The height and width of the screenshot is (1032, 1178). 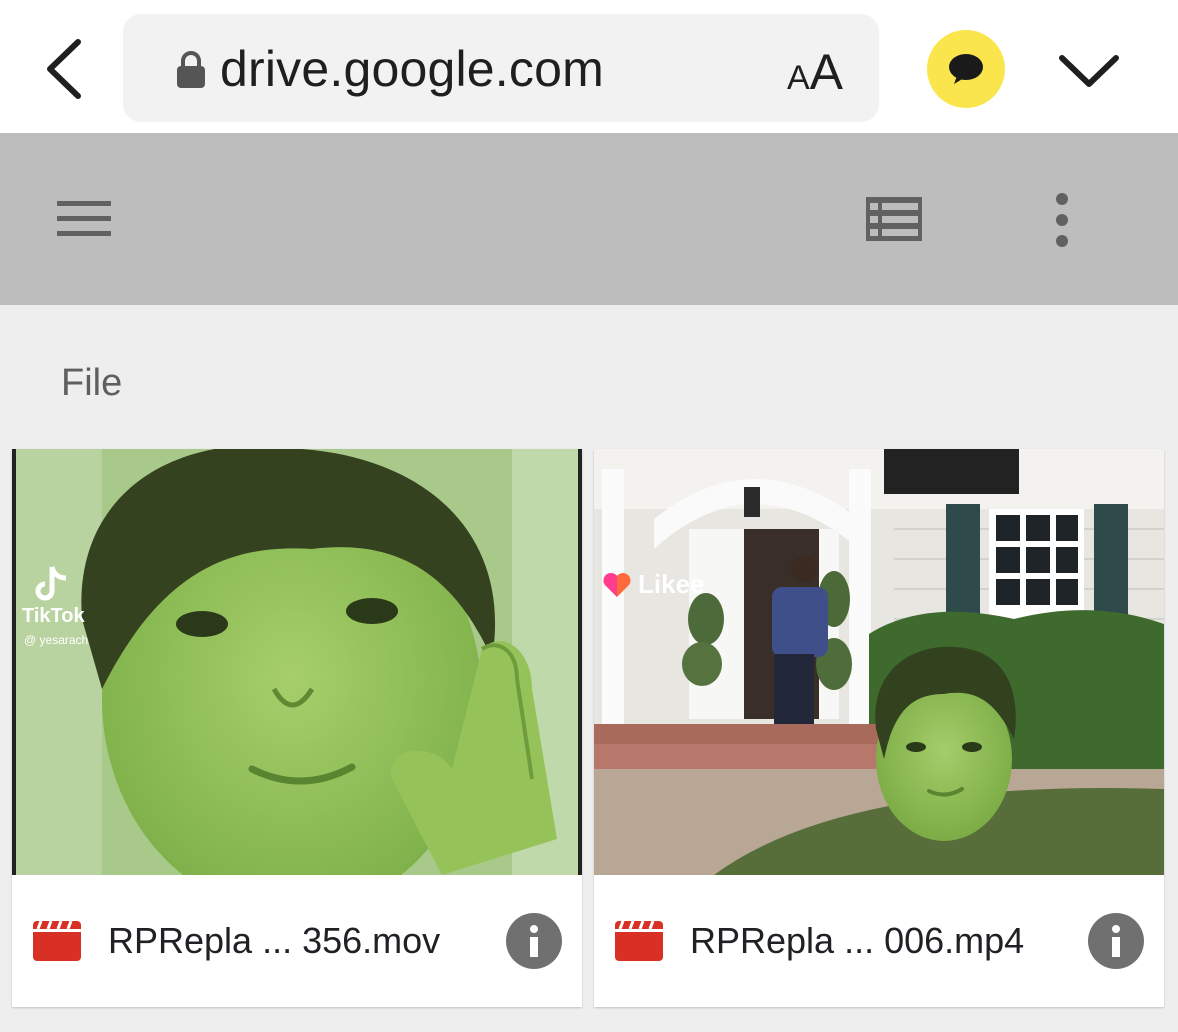 I want to click on chevron-left-icon, so click(x=64, y=69).